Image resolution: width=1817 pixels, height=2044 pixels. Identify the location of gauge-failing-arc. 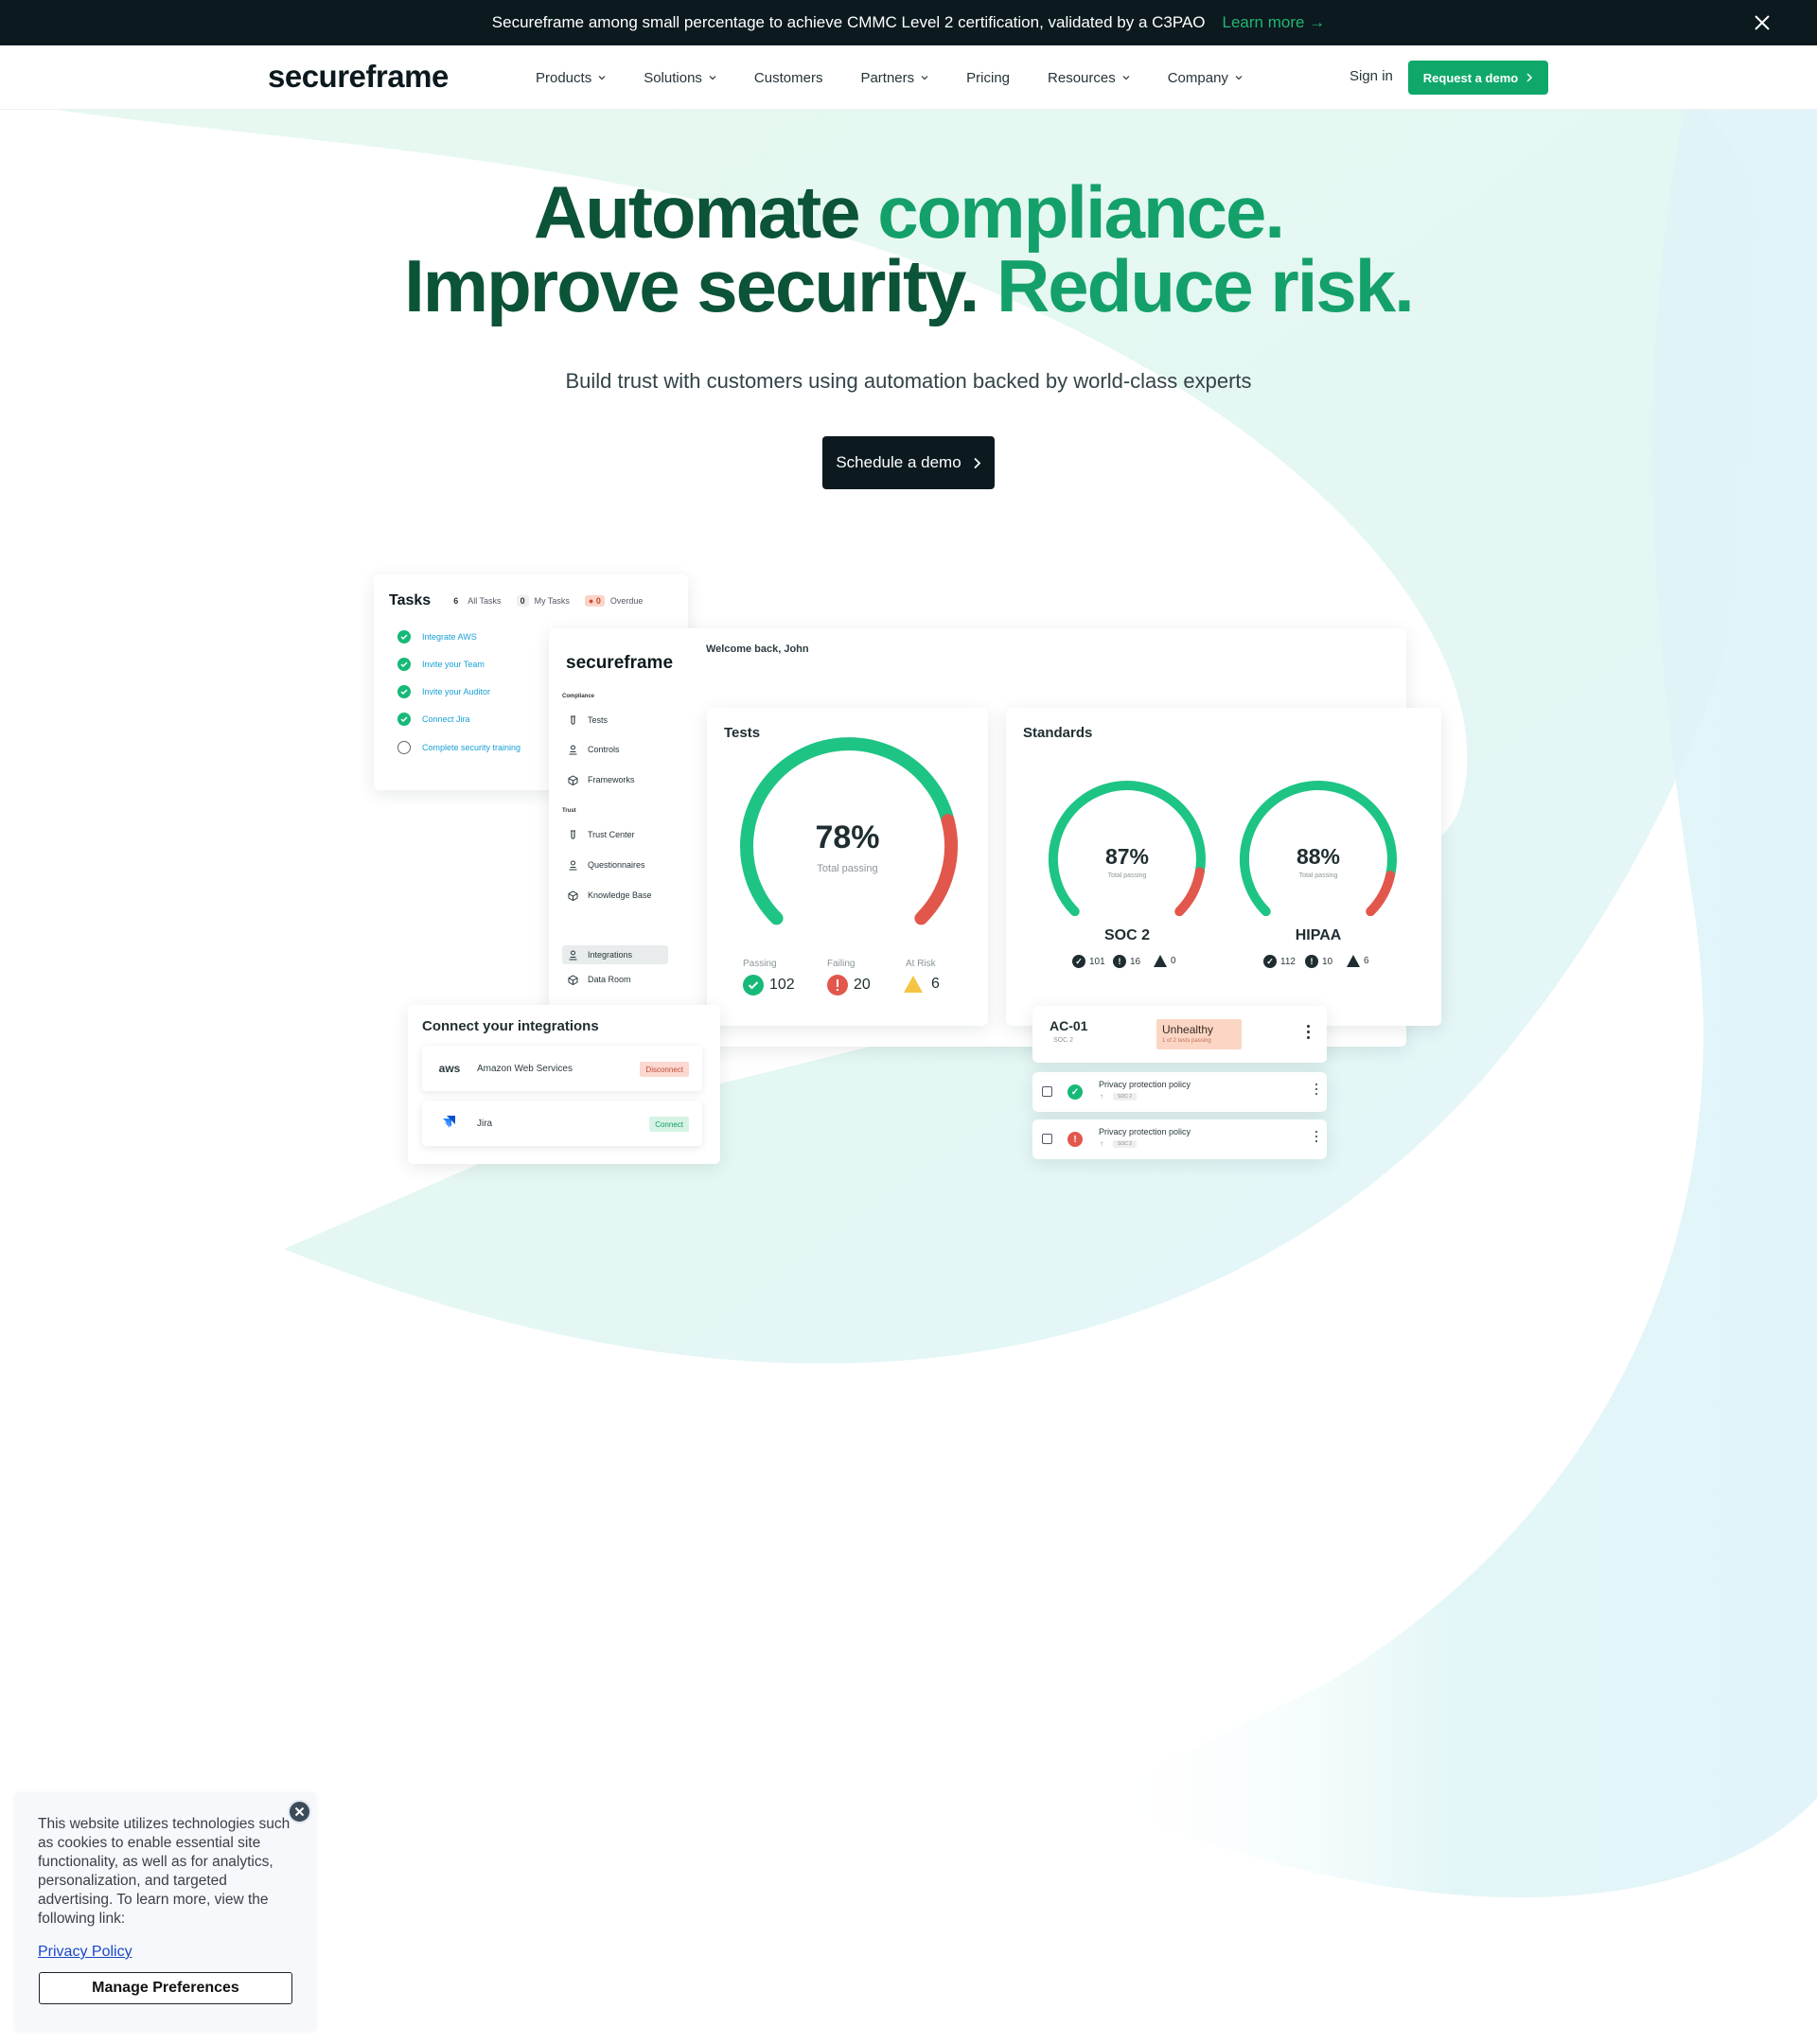
(1381, 893).